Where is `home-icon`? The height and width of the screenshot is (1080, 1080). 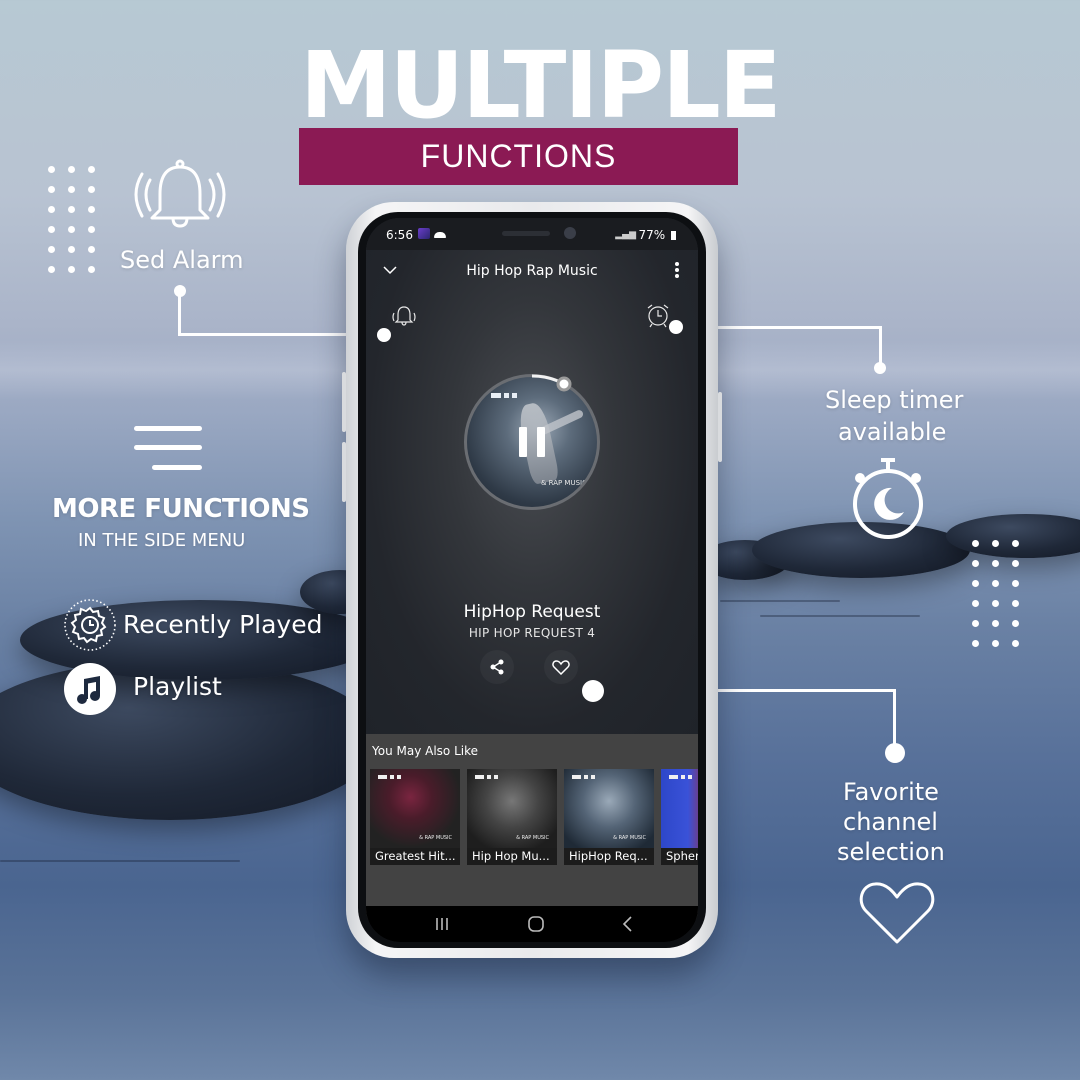 home-icon is located at coordinates (536, 924).